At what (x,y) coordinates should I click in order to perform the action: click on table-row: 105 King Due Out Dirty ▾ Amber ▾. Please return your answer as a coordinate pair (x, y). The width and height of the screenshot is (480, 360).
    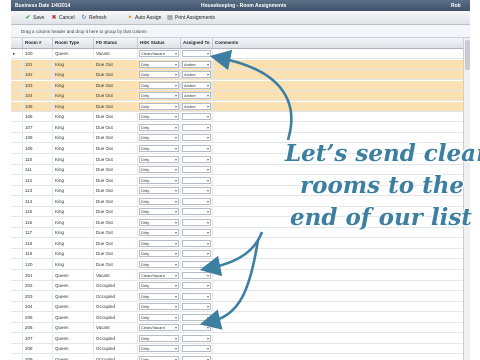
    Looking at the image, I should click on (240, 106).